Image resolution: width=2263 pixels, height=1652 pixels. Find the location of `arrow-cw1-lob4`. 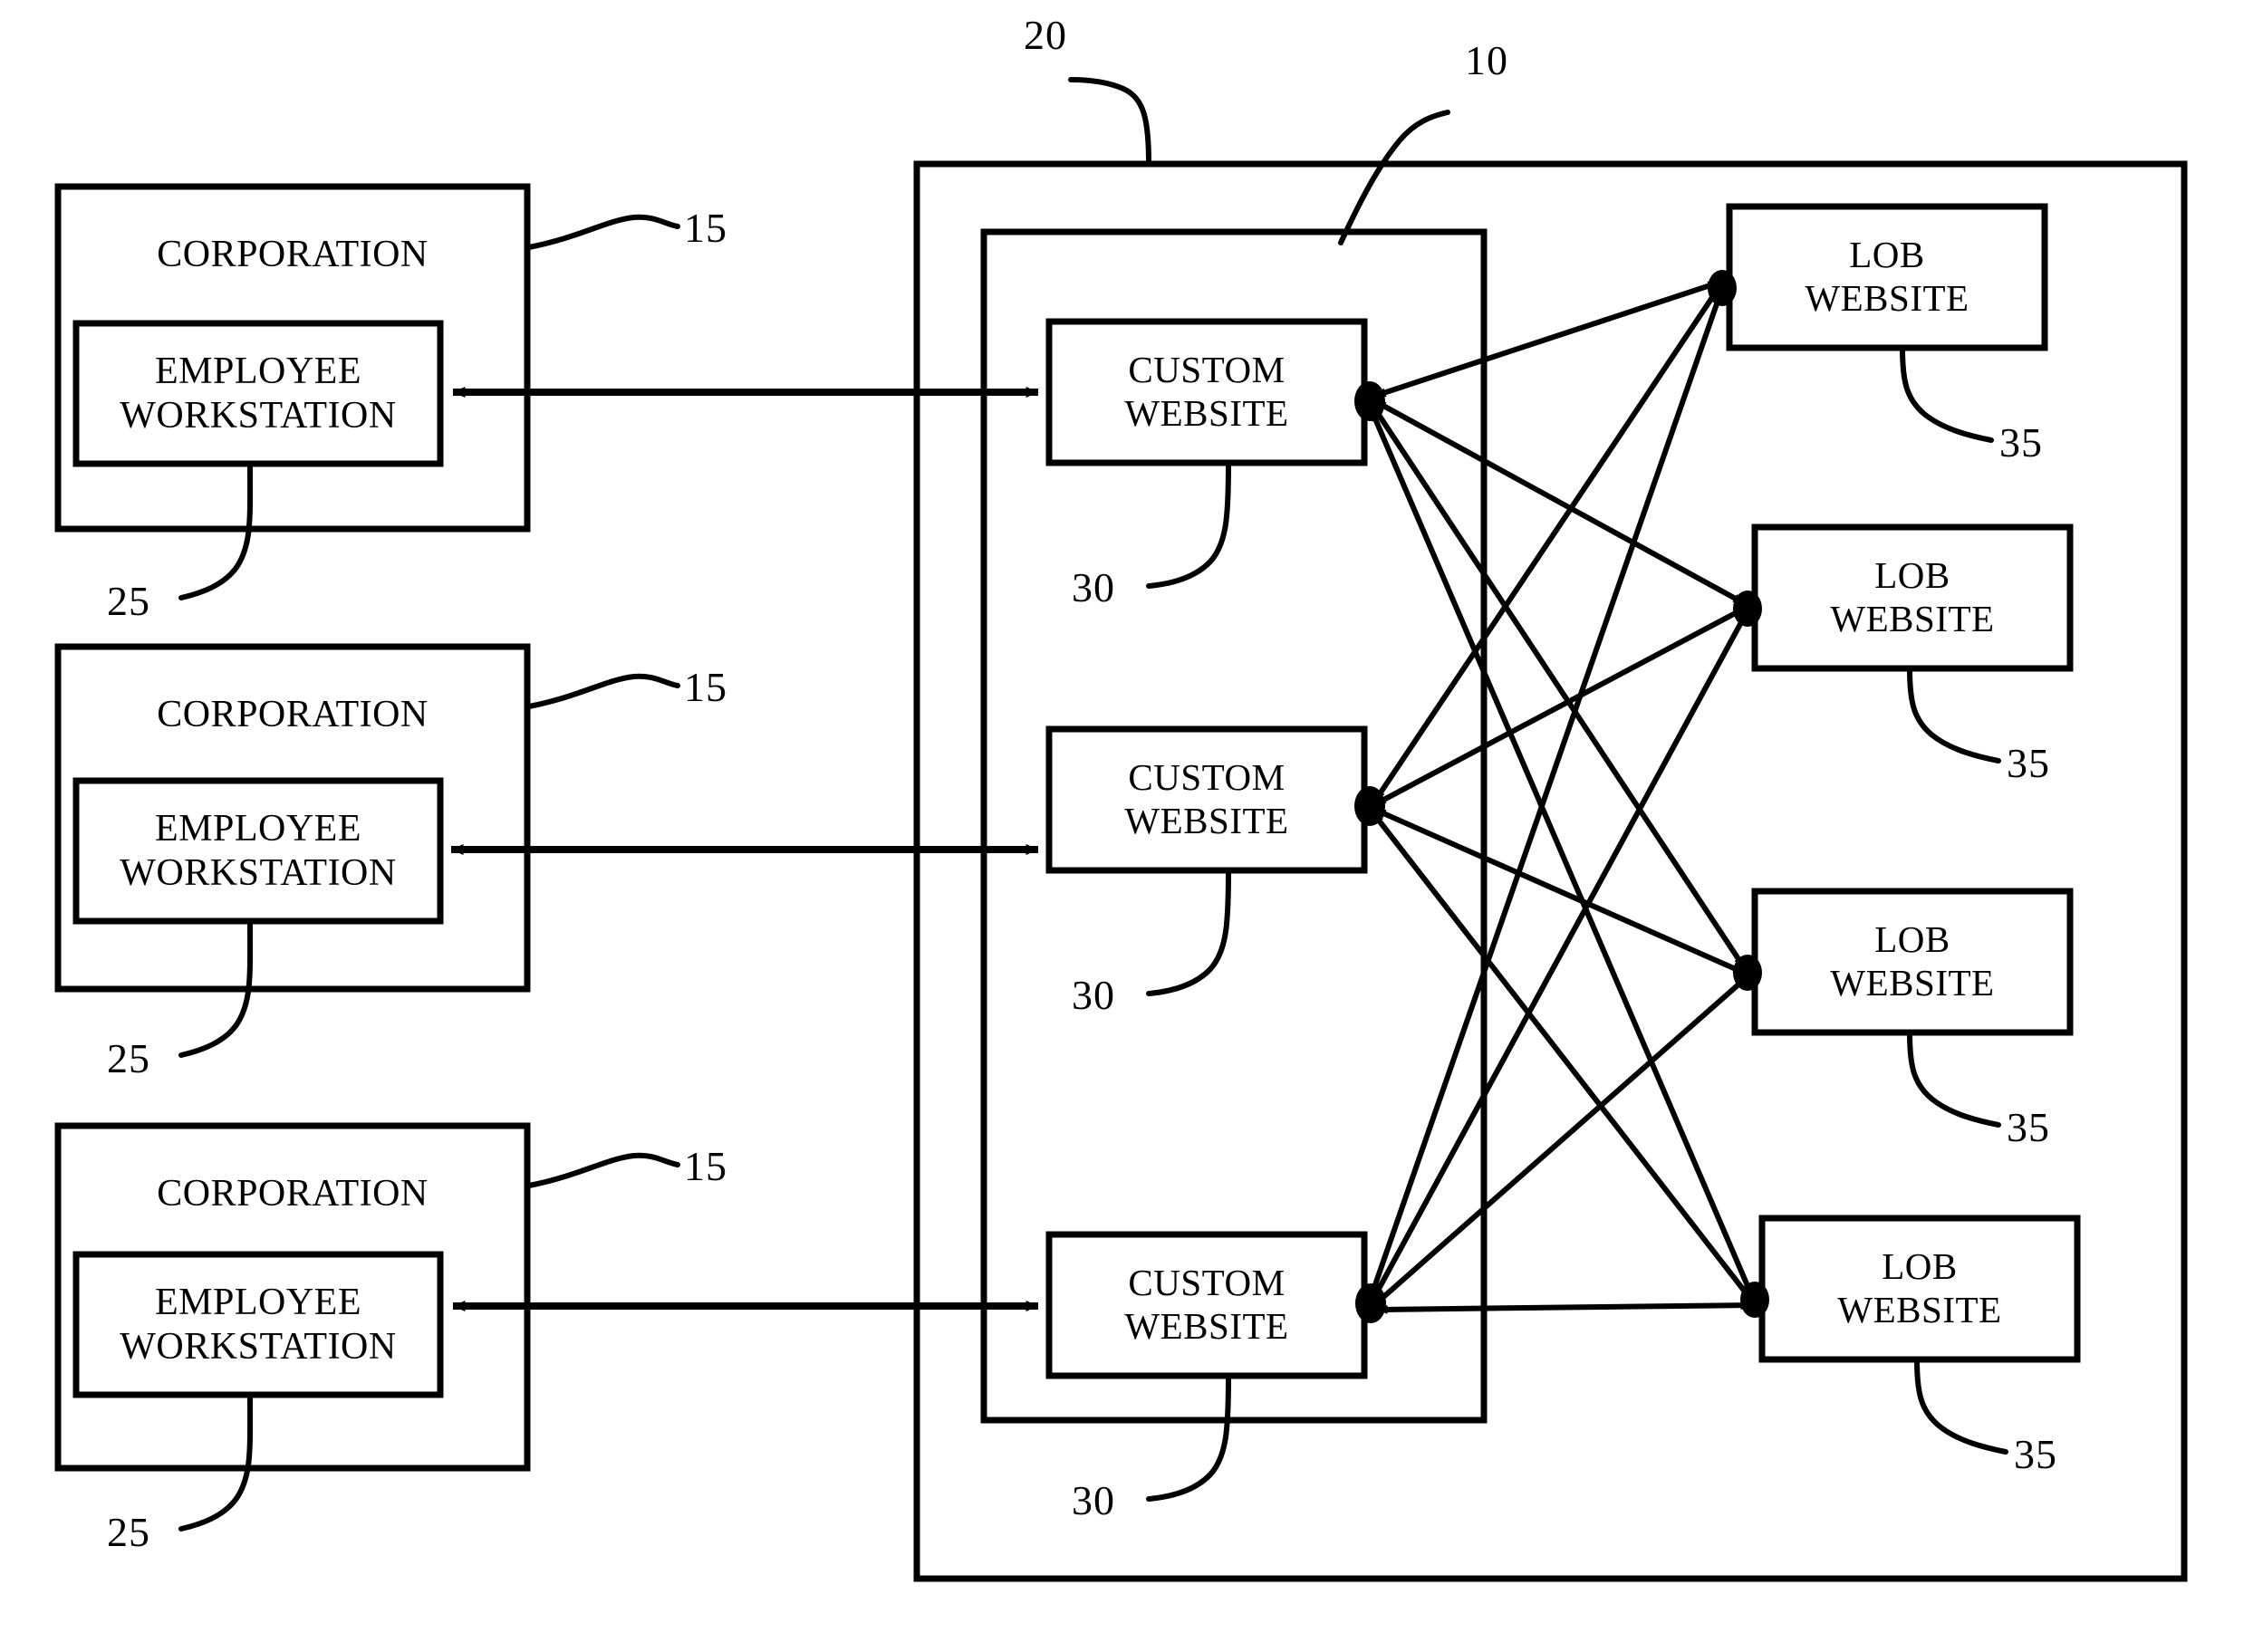

arrow-cw1-lob4 is located at coordinates (1561, 852).